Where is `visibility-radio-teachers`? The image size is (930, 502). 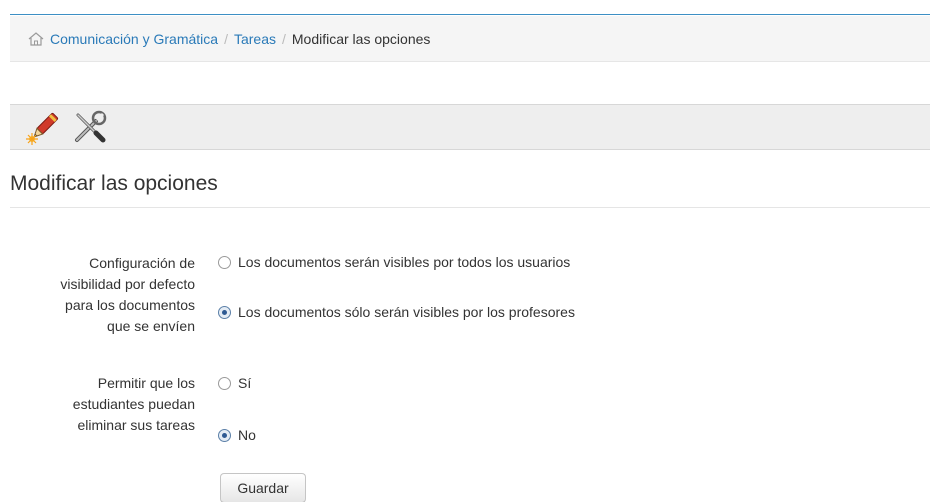 visibility-radio-teachers is located at coordinates (224, 312).